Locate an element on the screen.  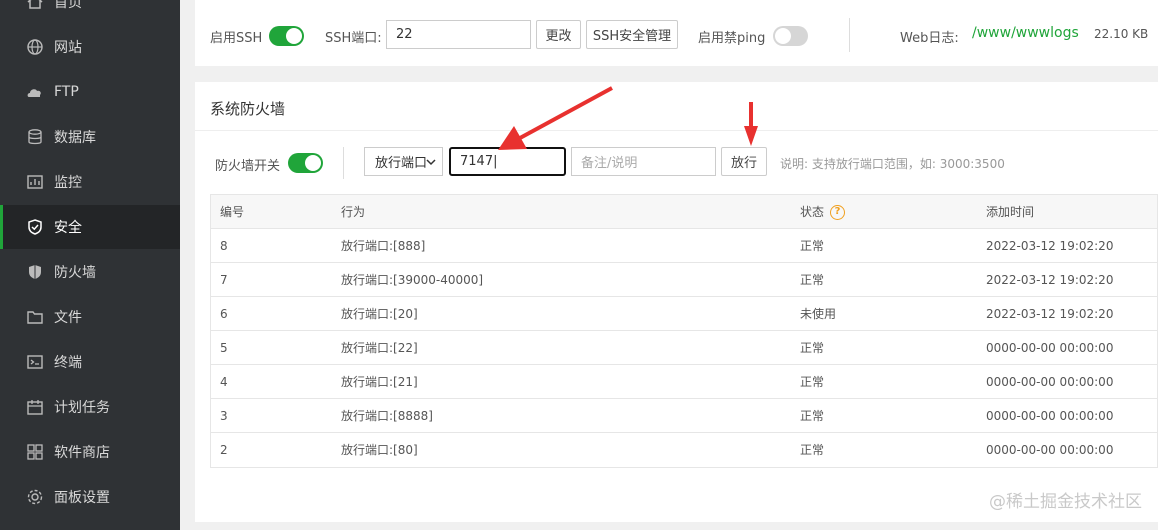
sidebar-item-ftp: FTP is located at coordinates (90, 92).